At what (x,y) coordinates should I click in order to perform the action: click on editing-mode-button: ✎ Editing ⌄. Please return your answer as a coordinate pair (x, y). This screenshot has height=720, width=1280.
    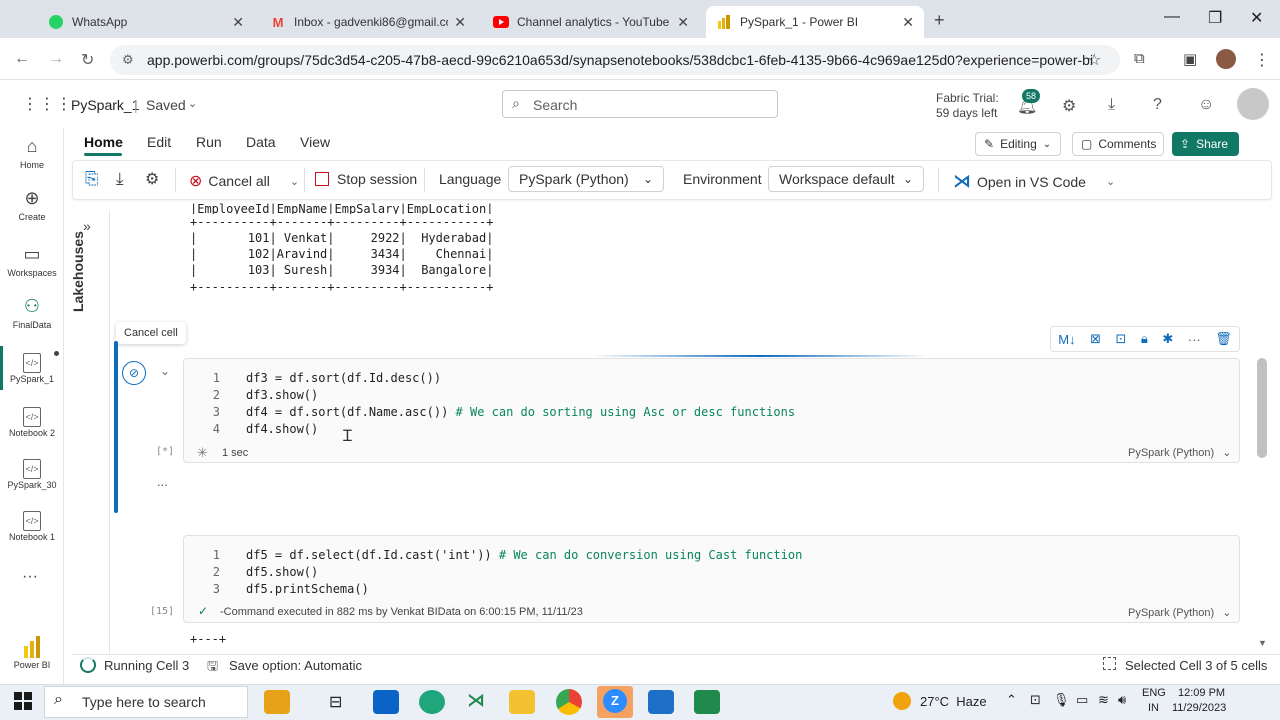
    Looking at the image, I should click on (1018, 144).